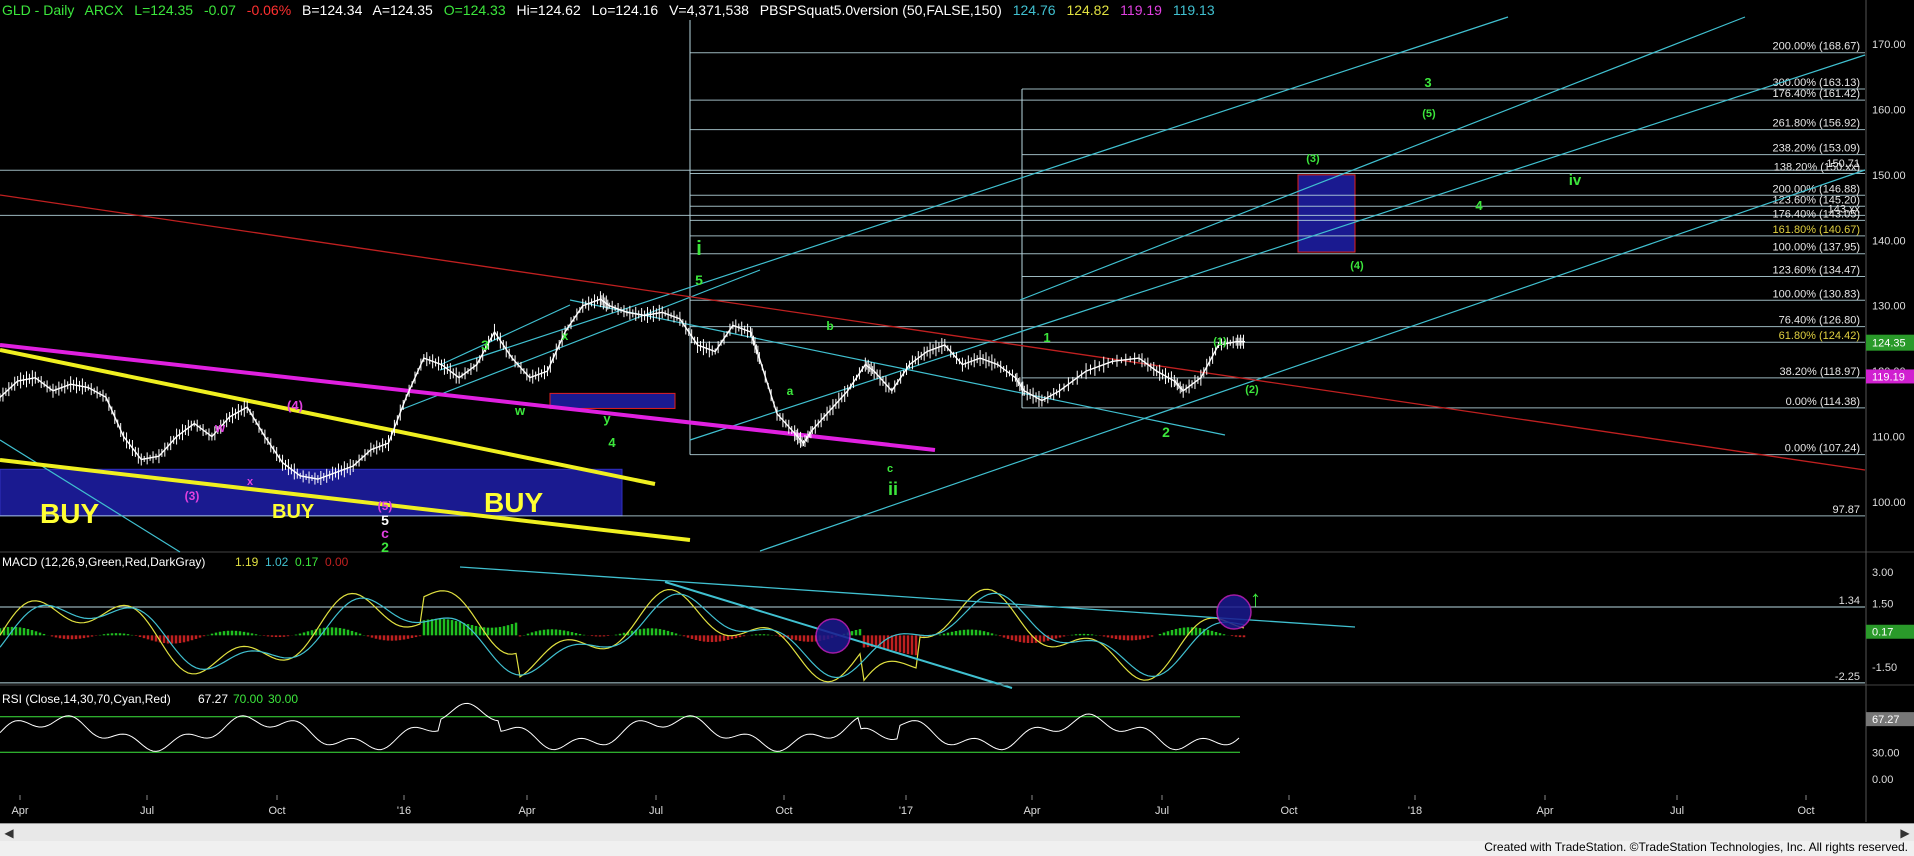  Describe the element at coordinates (1888, 377) in the screenshot. I see `secondary-price-label: 119.19` at that location.